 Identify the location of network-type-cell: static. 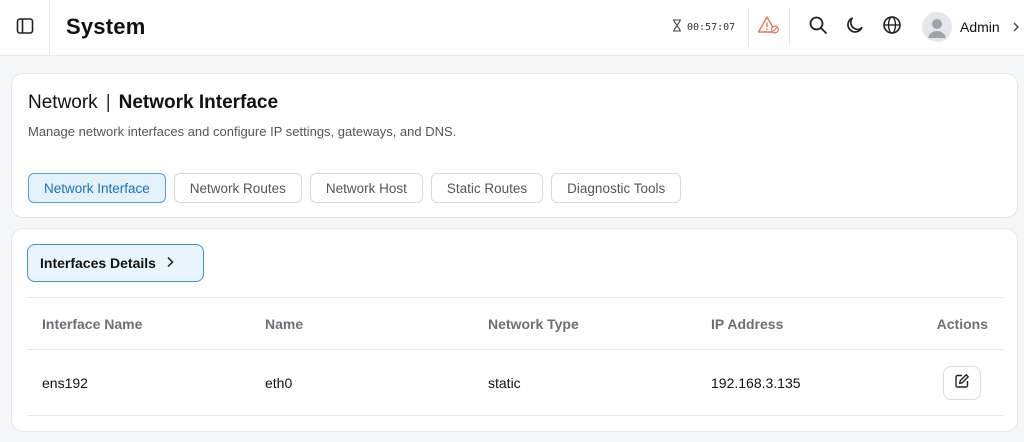
(504, 382).